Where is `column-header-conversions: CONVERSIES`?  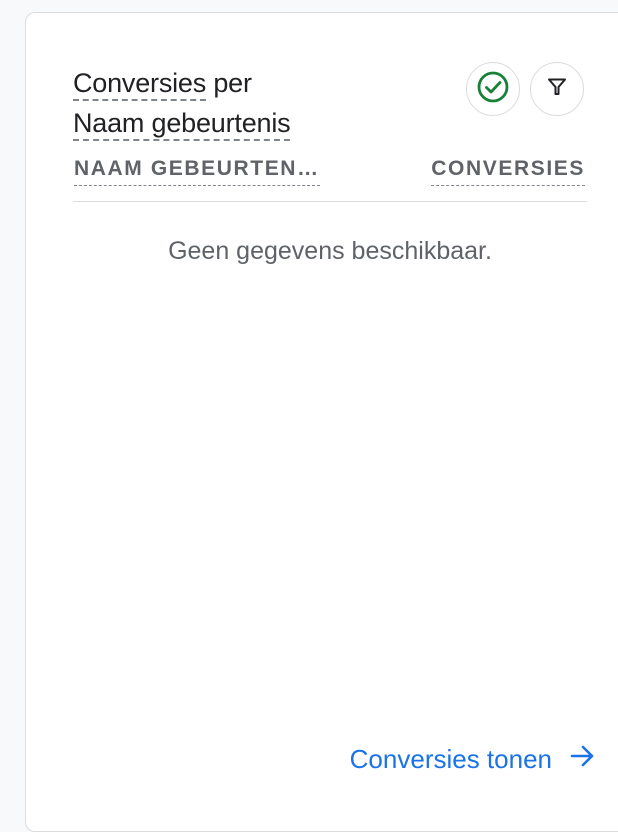
column-header-conversions: CONVERSIES is located at coordinates (508, 171).